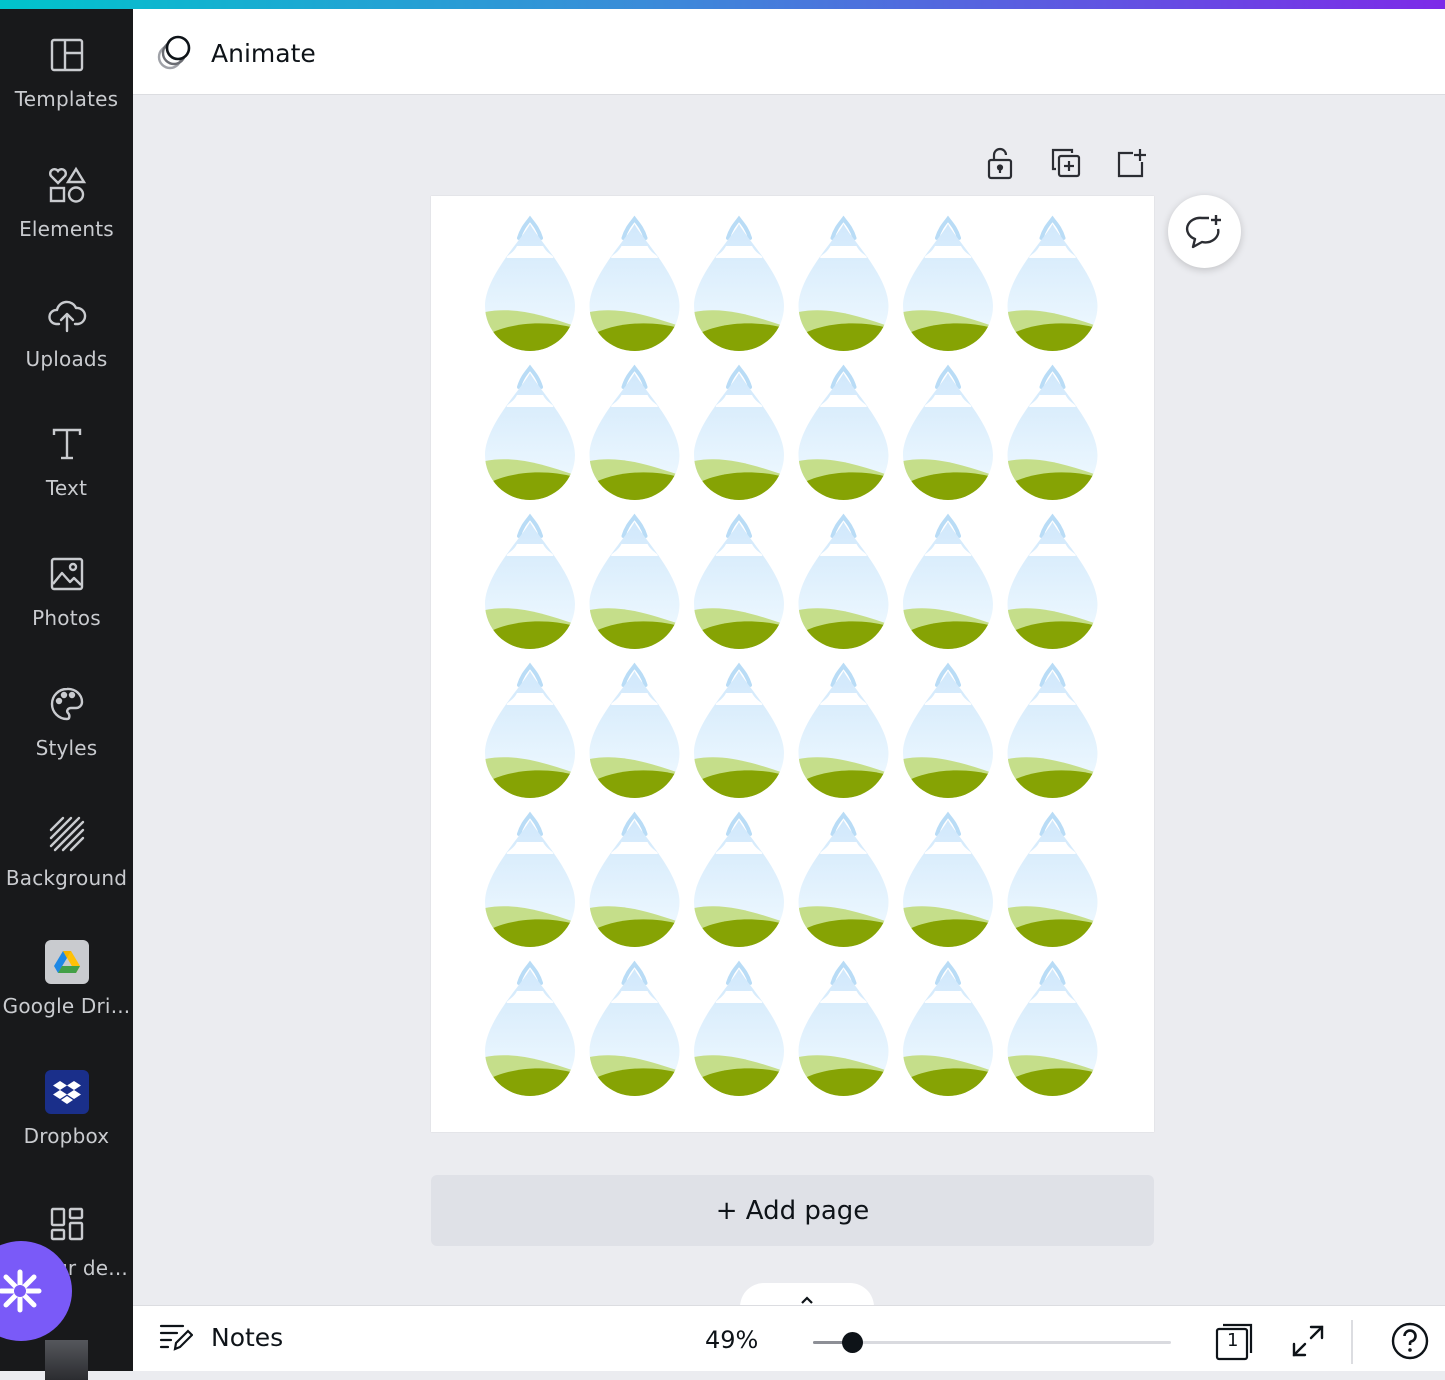 The width and height of the screenshot is (1445, 1380). I want to click on sidebar-item-label: Elements, so click(66, 229).